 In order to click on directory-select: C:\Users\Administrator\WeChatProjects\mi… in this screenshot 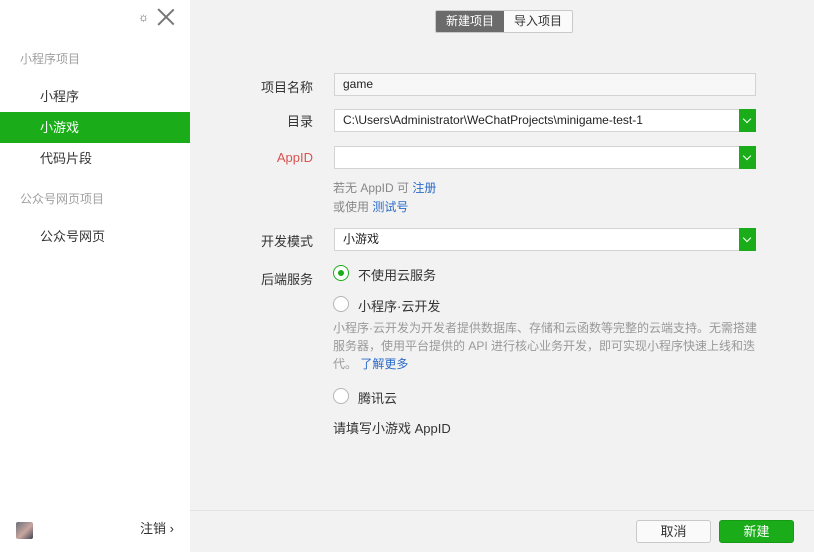, I will do `click(545, 120)`.